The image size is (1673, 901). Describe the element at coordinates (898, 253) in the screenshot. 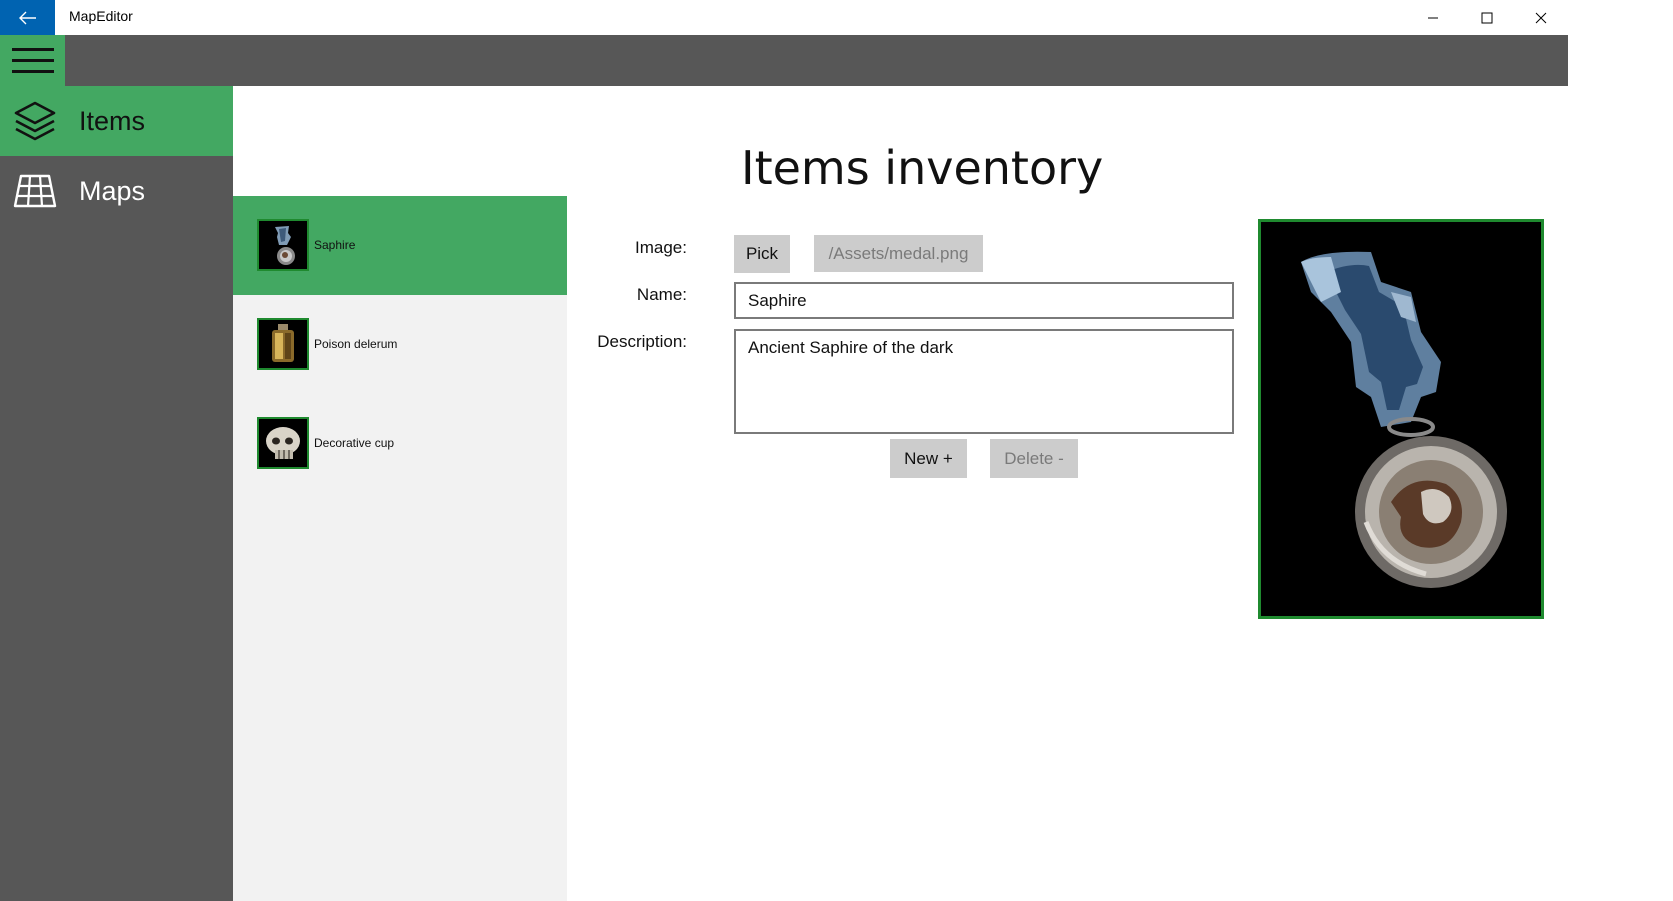

I see `image-path-field: /Assets/medal.png` at that location.